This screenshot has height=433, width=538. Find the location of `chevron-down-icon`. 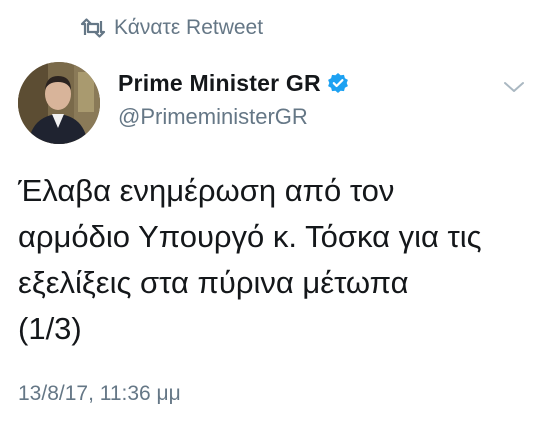

chevron-down-icon is located at coordinates (514, 87).